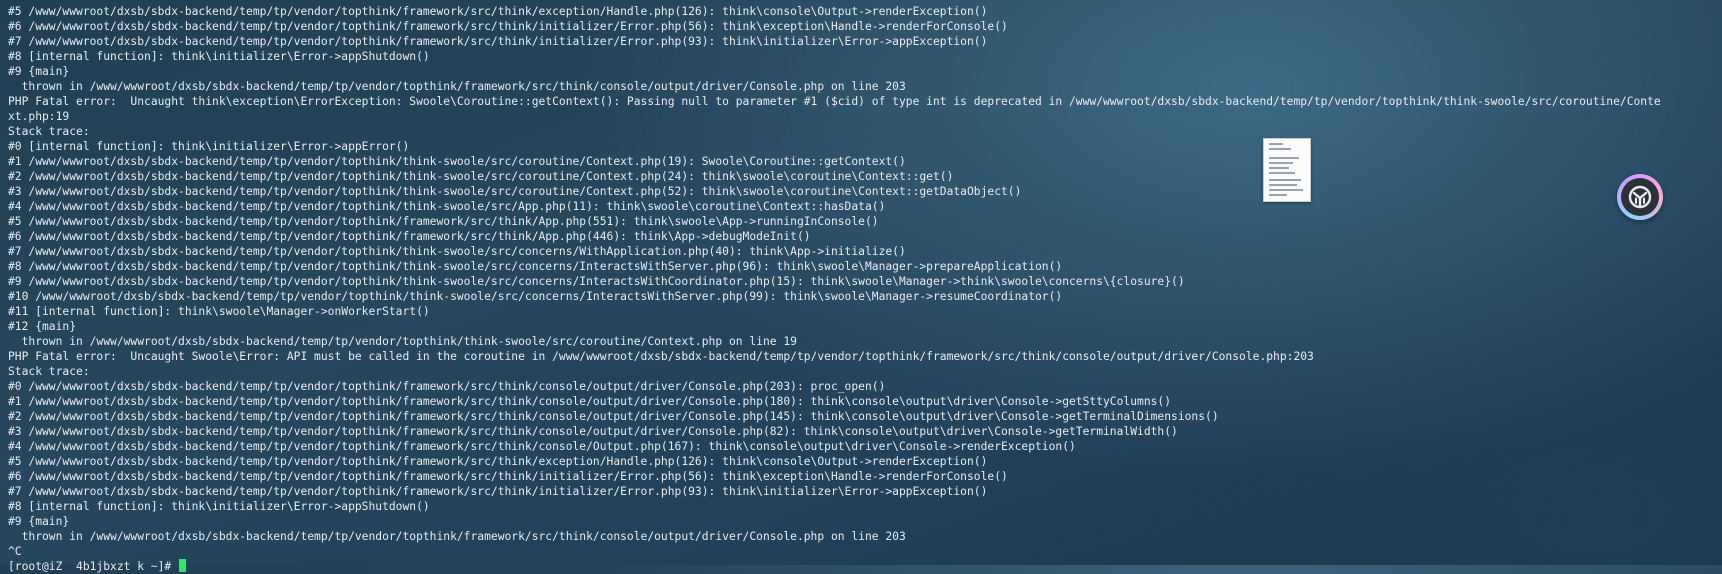  I want to click on terminal-prompt-line: [root@iZ 4b1jbxzt k ~]#, so click(861, 566).